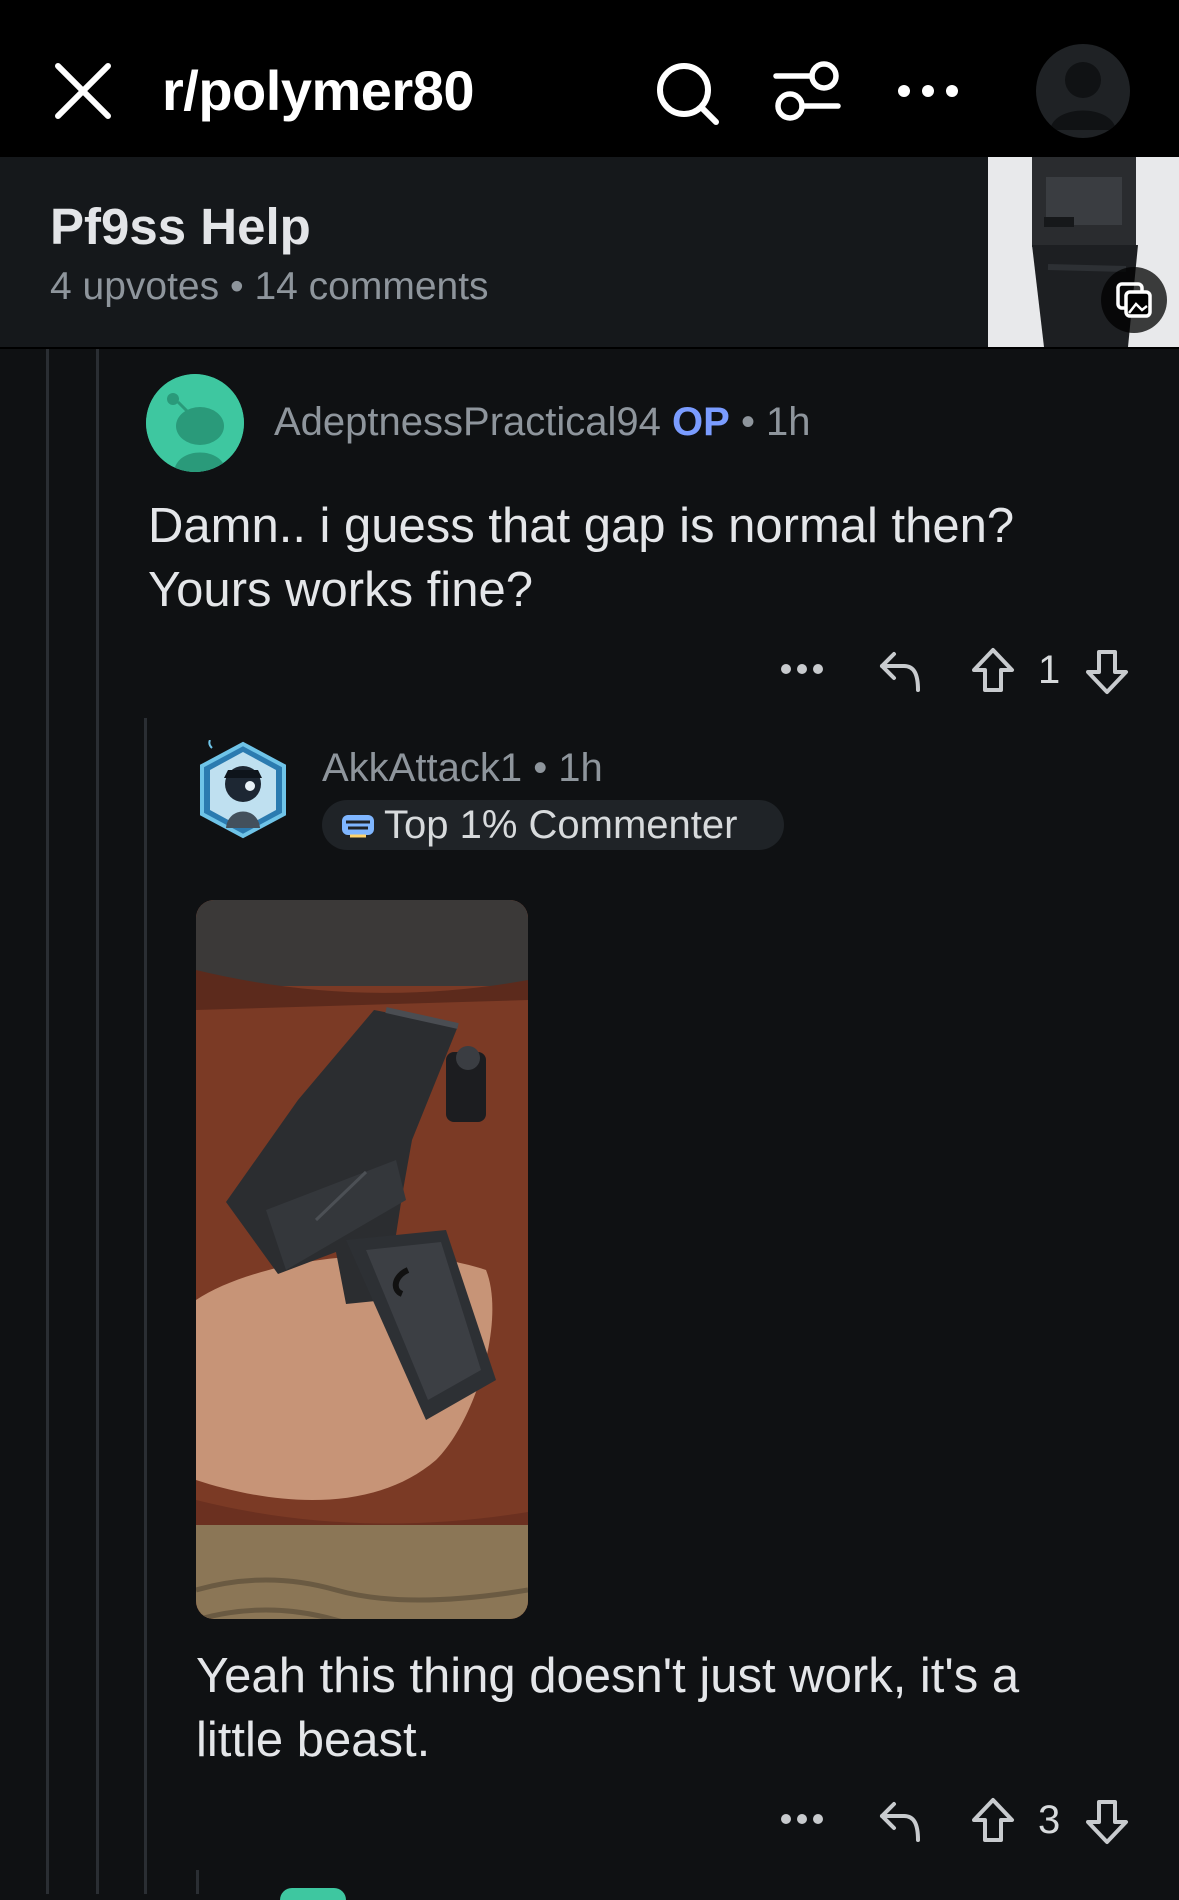 Image resolution: width=1179 pixels, height=1900 pixels. Describe the element at coordinates (358, 826) in the screenshot. I see `commenter-badge-icon` at that location.